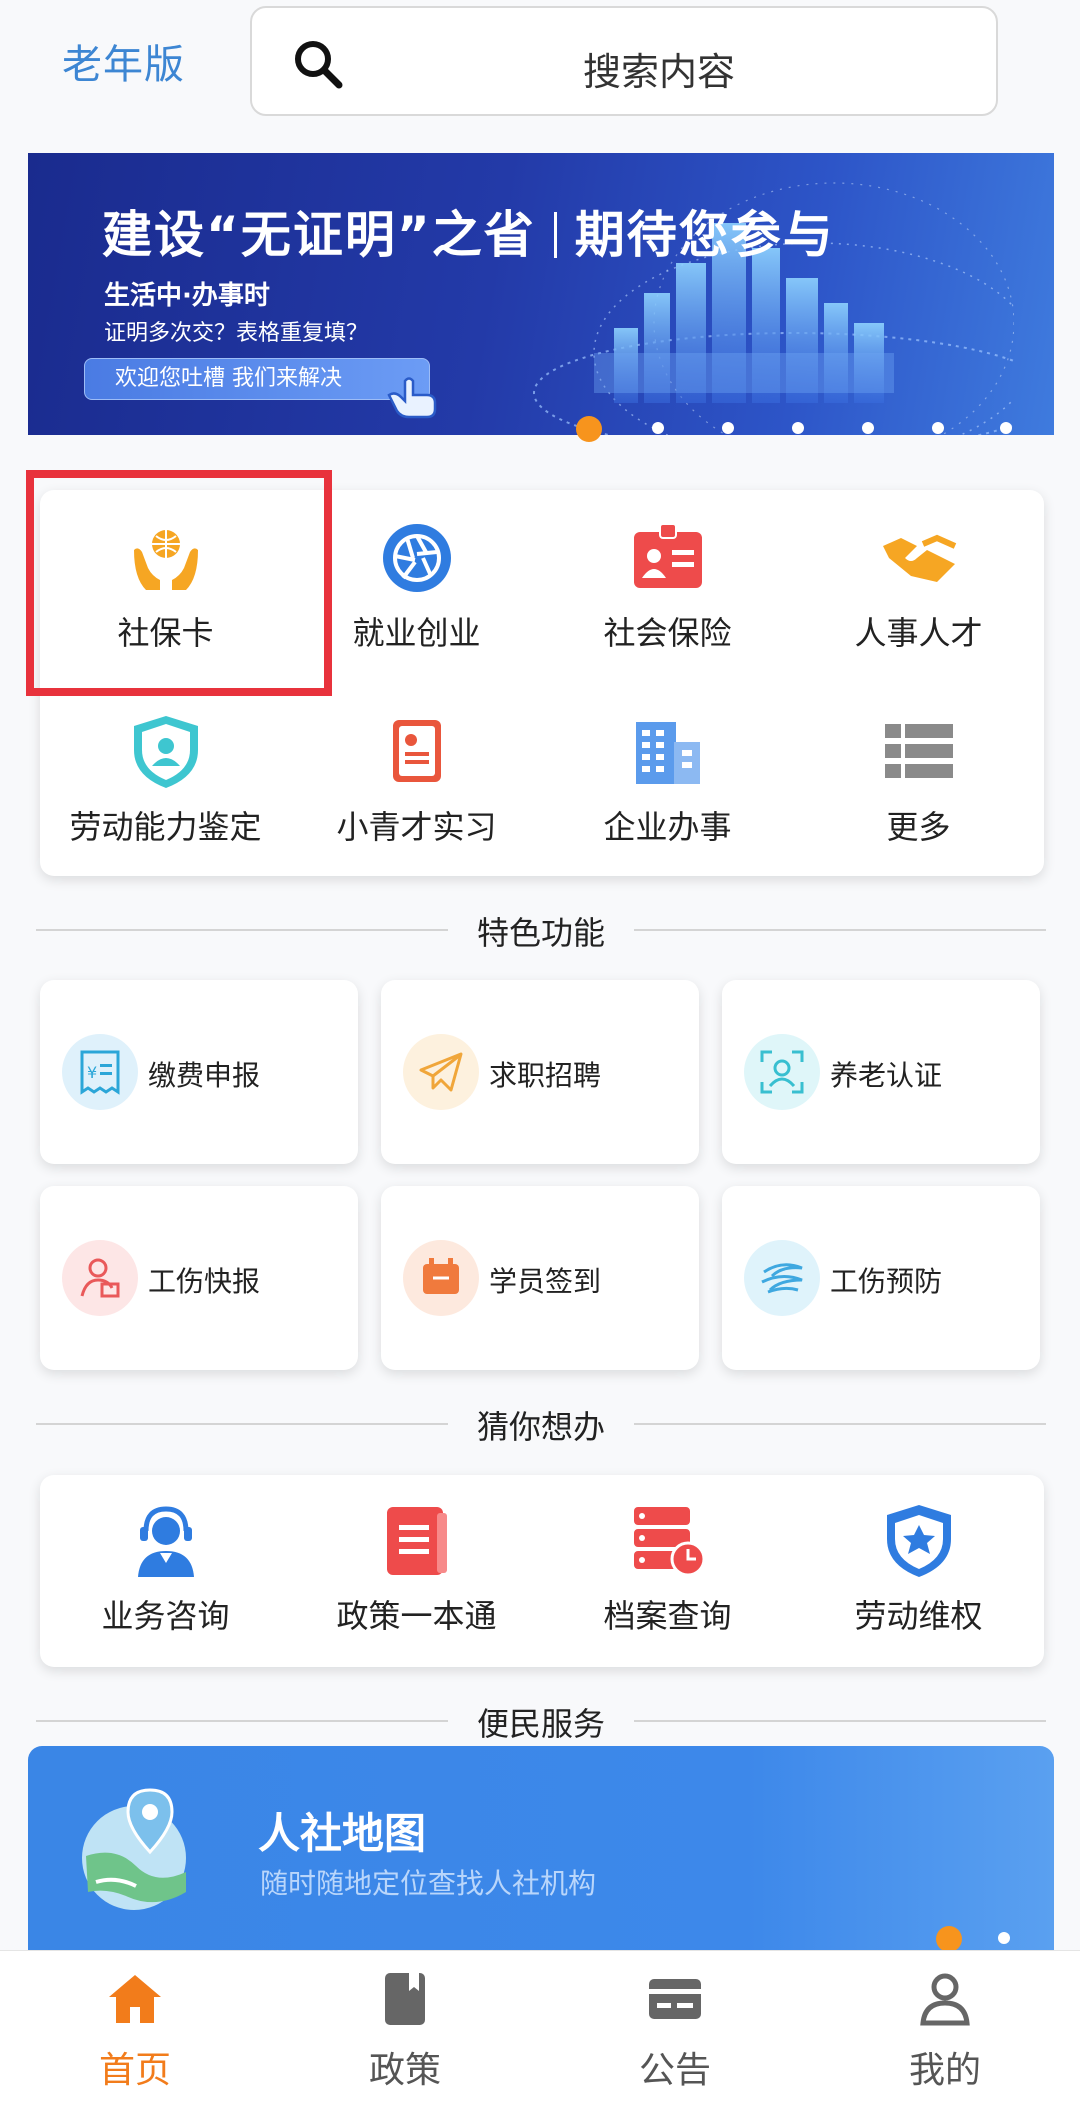 The height and width of the screenshot is (2110, 1080). What do you see at coordinates (540, 933) in the screenshot?
I see `section-title: 特色功能` at bounding box center [540, 933].